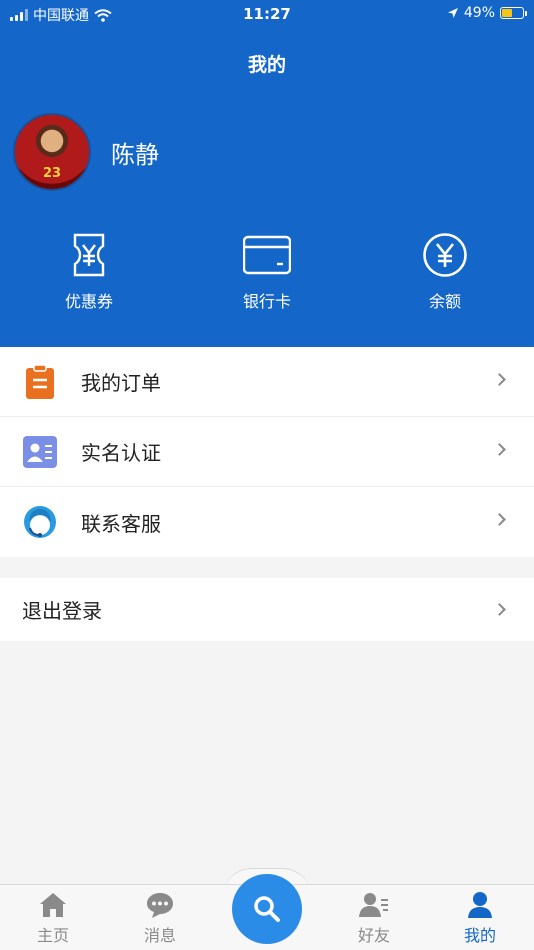 This screenshot has width=534, height=950. I want to click on wallet-section: 优惠券 银行卡 余额, so click(267, 272).